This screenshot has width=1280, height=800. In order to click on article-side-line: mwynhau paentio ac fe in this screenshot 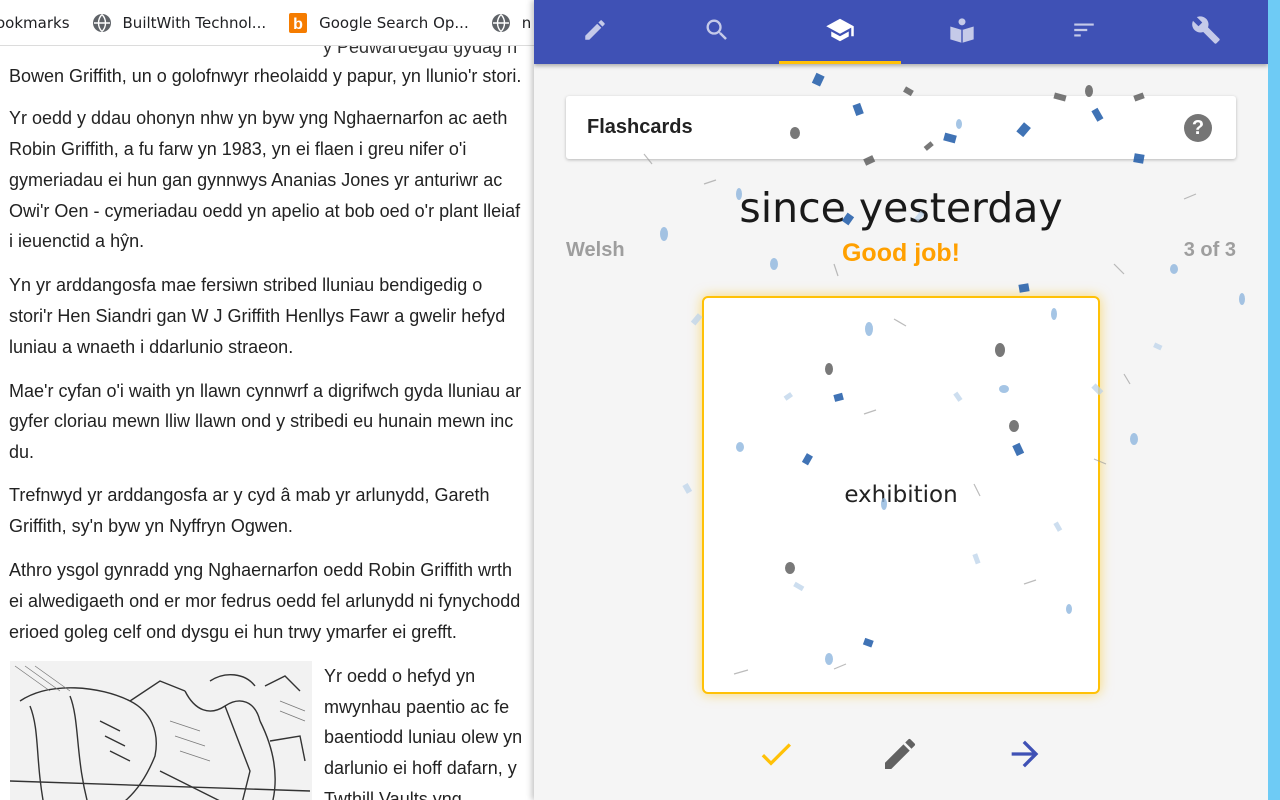, I will do `click(417, 707)`.